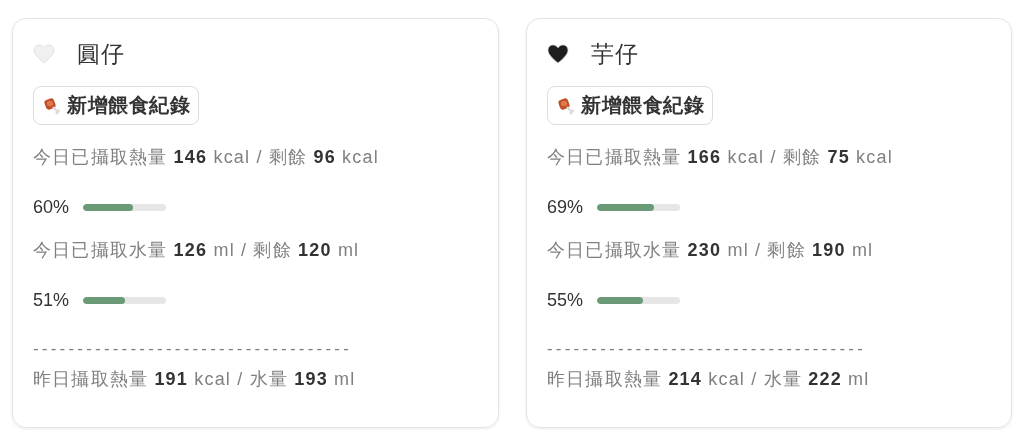  I want to click on pet-name: 圓仔, so click(101, 54).